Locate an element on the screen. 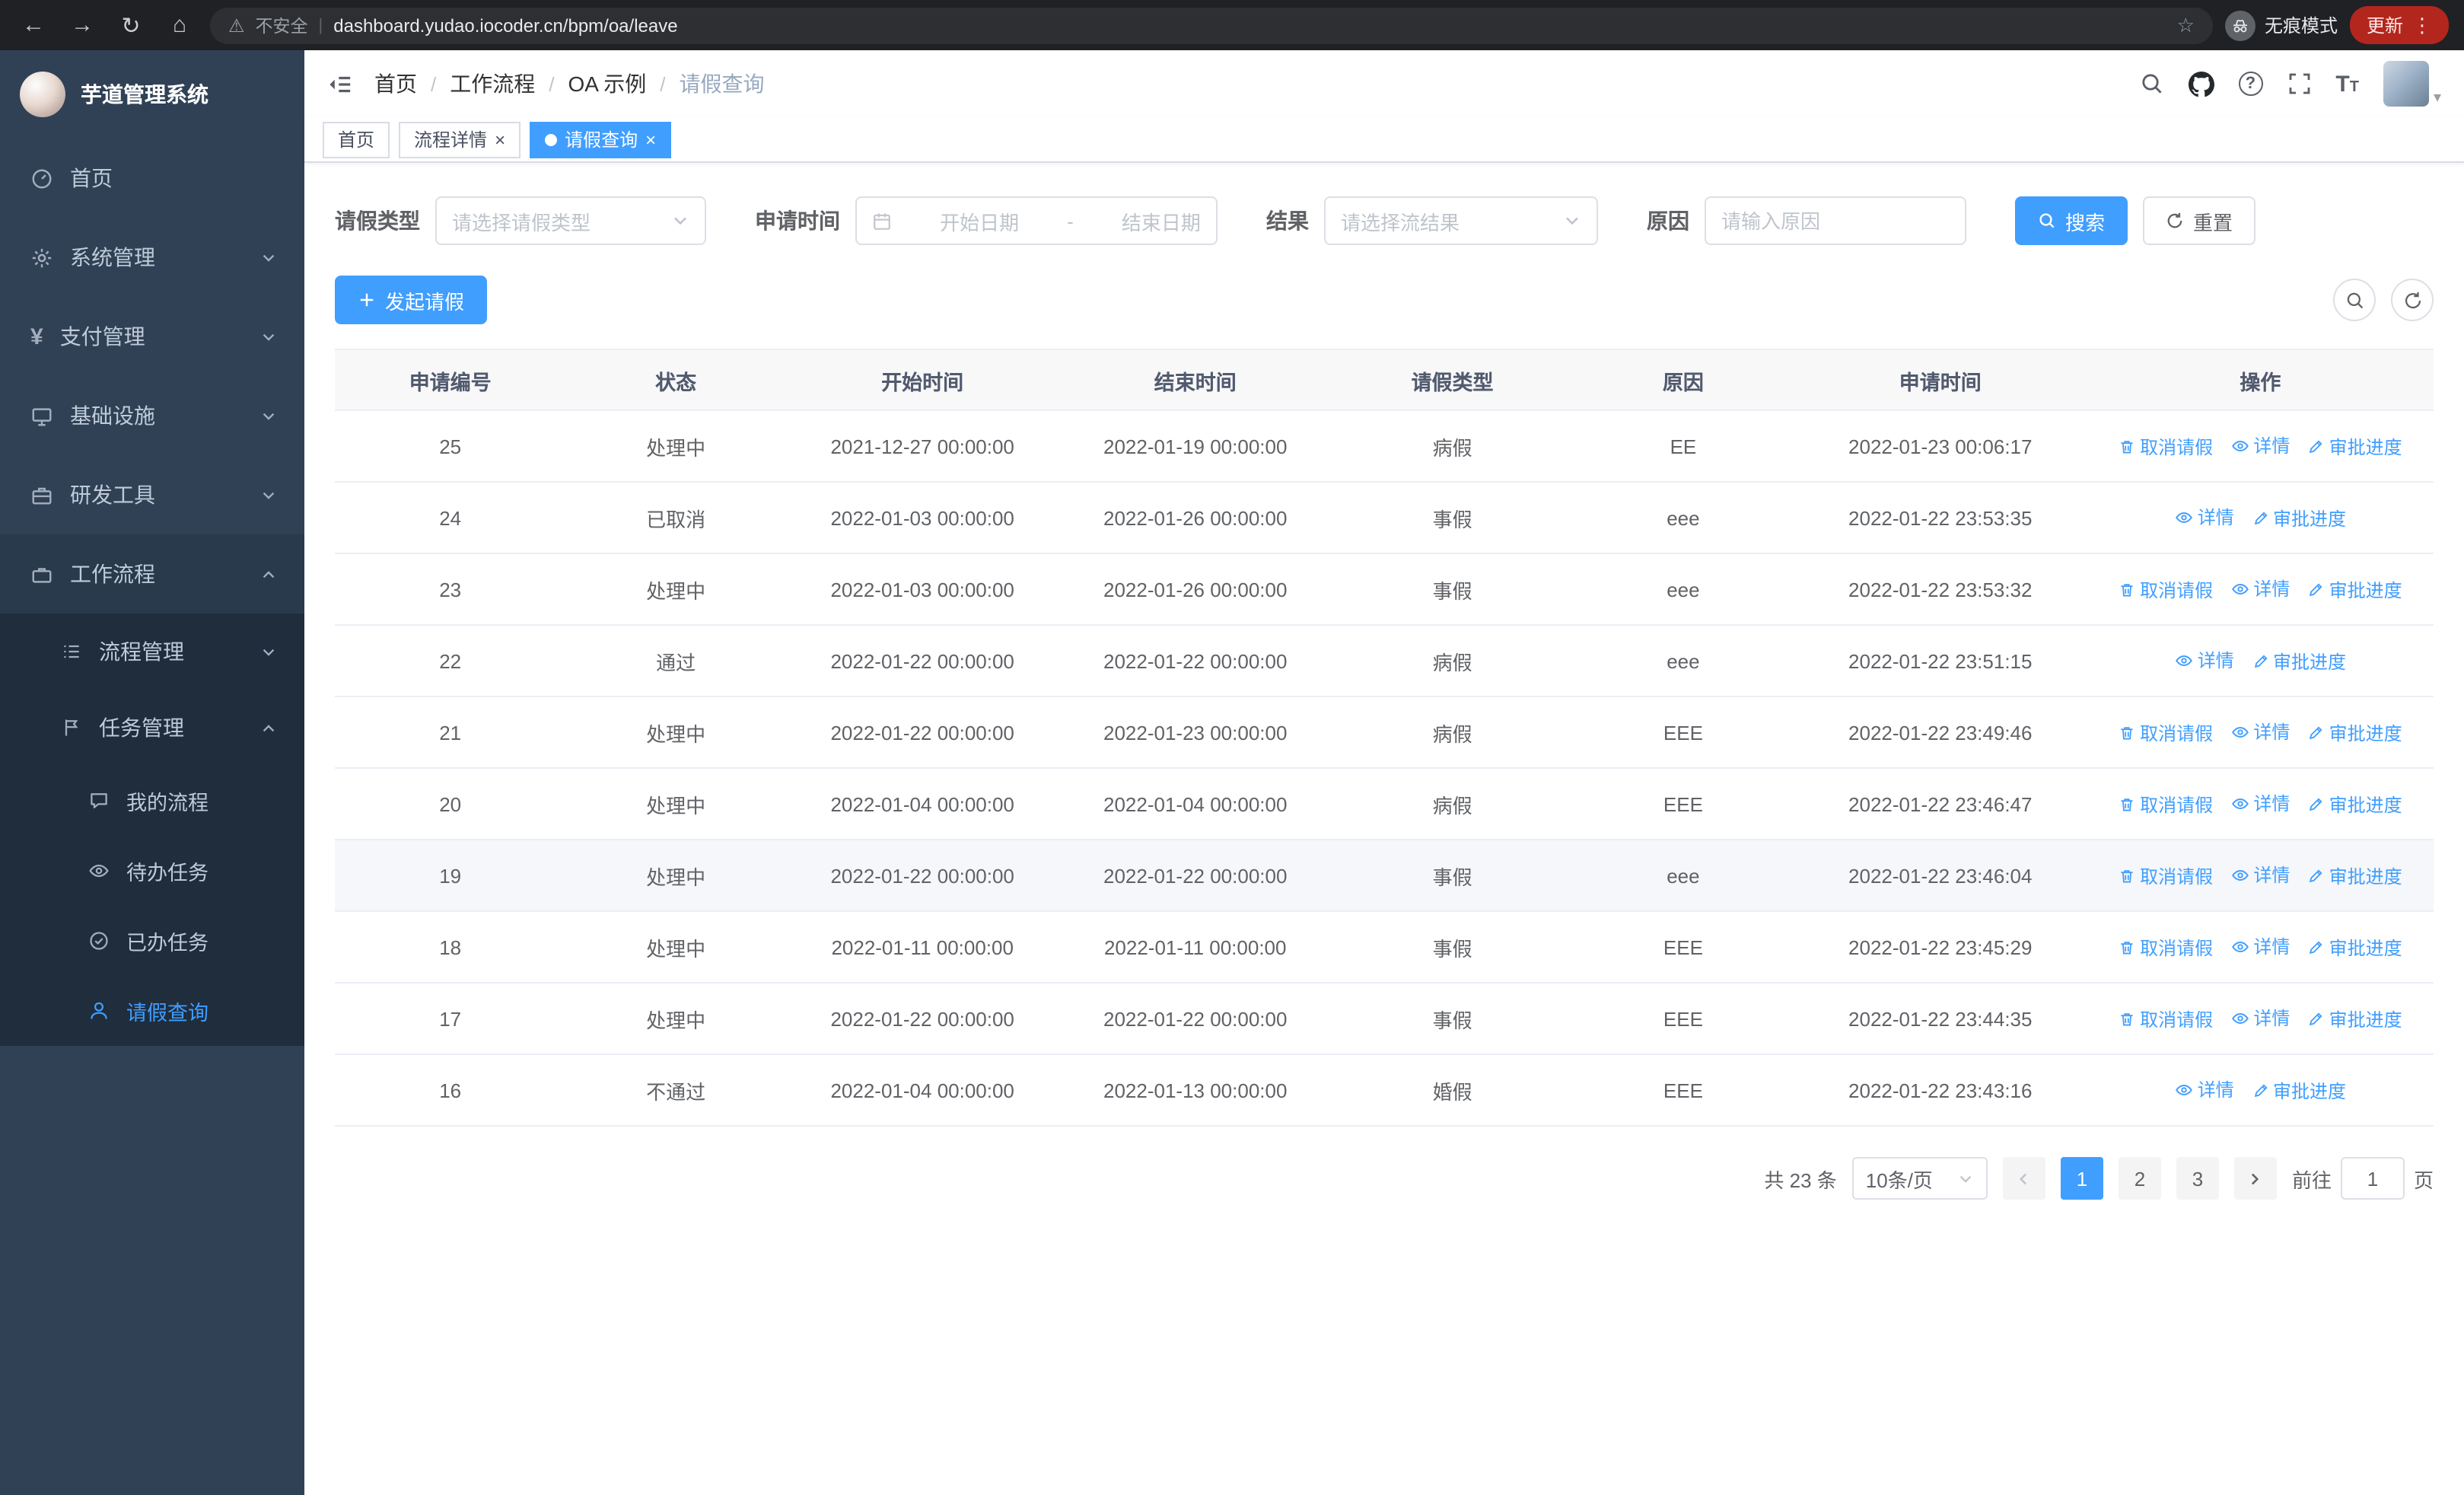 This screenshot has height=1495, width=2464. cell-actions: 详情 审批进度 is located at coordinates (2260, 1091).